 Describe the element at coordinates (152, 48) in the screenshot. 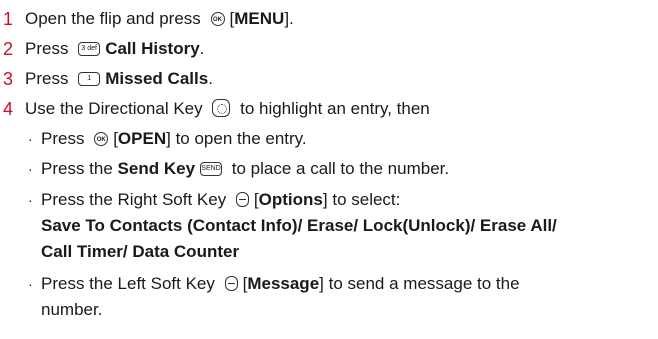

I see `call-history-label: Call History` at that location.